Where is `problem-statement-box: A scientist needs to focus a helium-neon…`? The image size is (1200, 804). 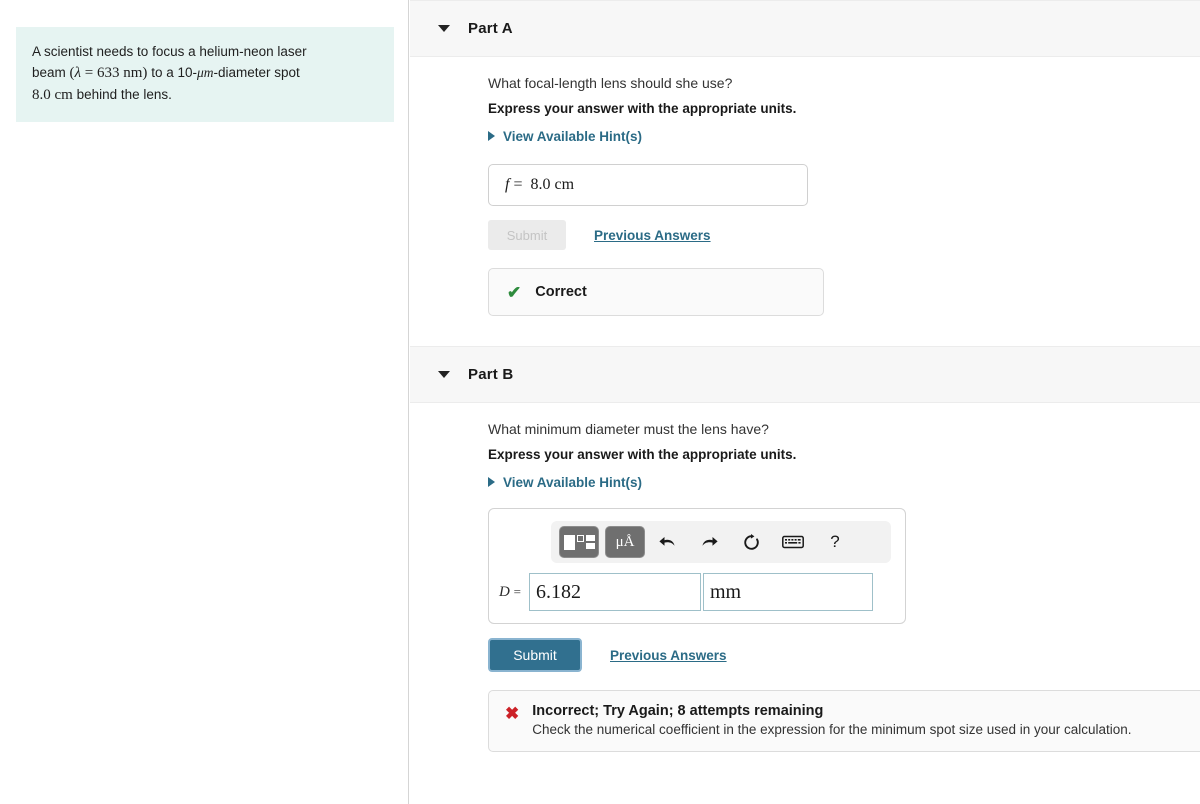 problem-statement-box: A scientist needs to focus a helium-neon… is located at coordinates (205, 74).